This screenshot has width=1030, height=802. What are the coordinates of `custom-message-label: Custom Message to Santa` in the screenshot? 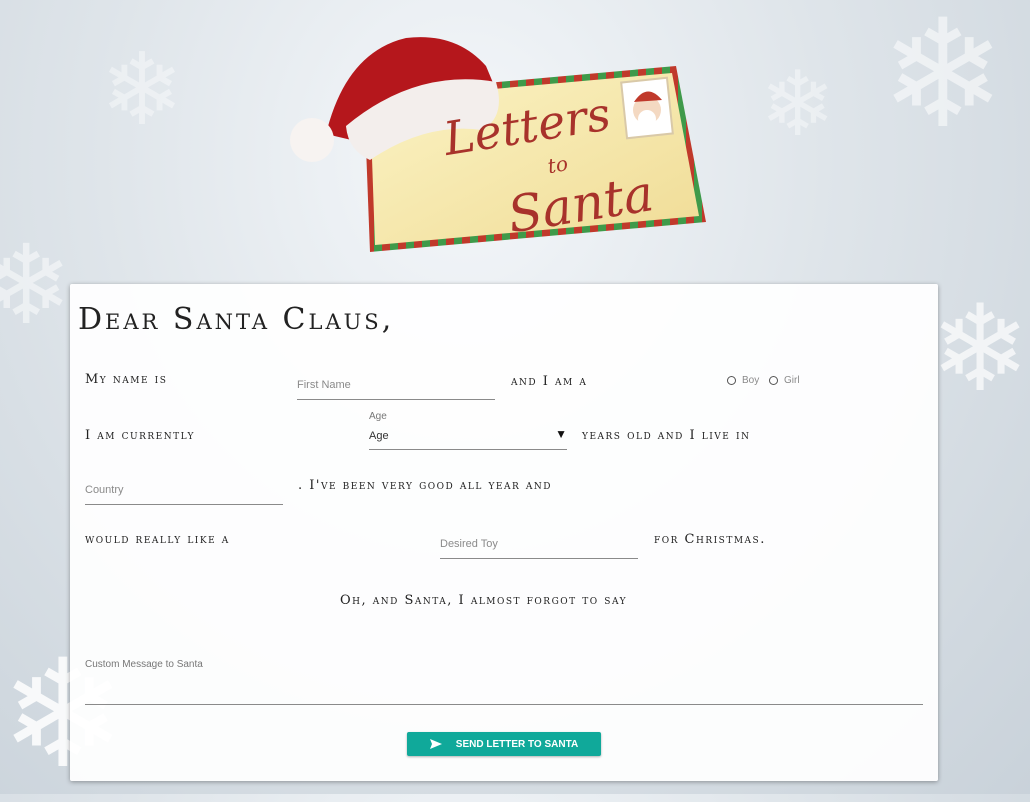 It's located at (144, 664).